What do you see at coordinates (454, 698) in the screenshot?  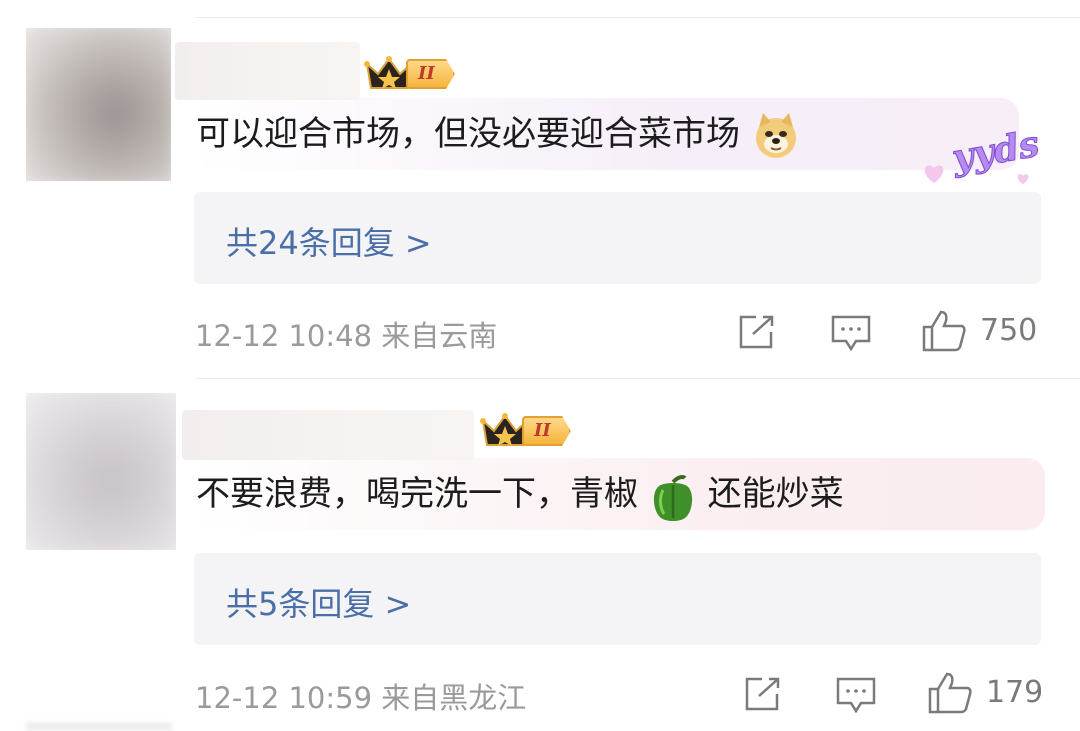 I see `comment-location: 来自黑龙江` at bounding box center [454, 698].